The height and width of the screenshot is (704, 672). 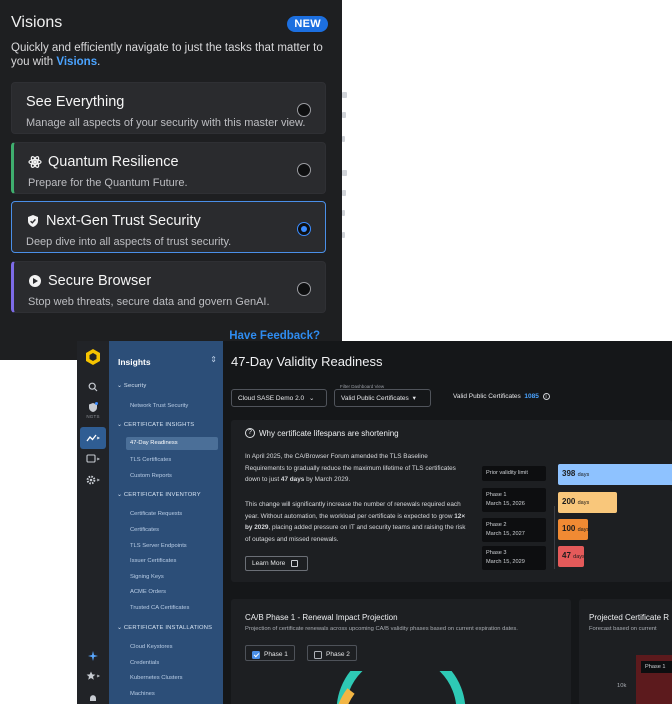 I want to click on chevron-down-icon: ⌄, so click(x=311, y=398).